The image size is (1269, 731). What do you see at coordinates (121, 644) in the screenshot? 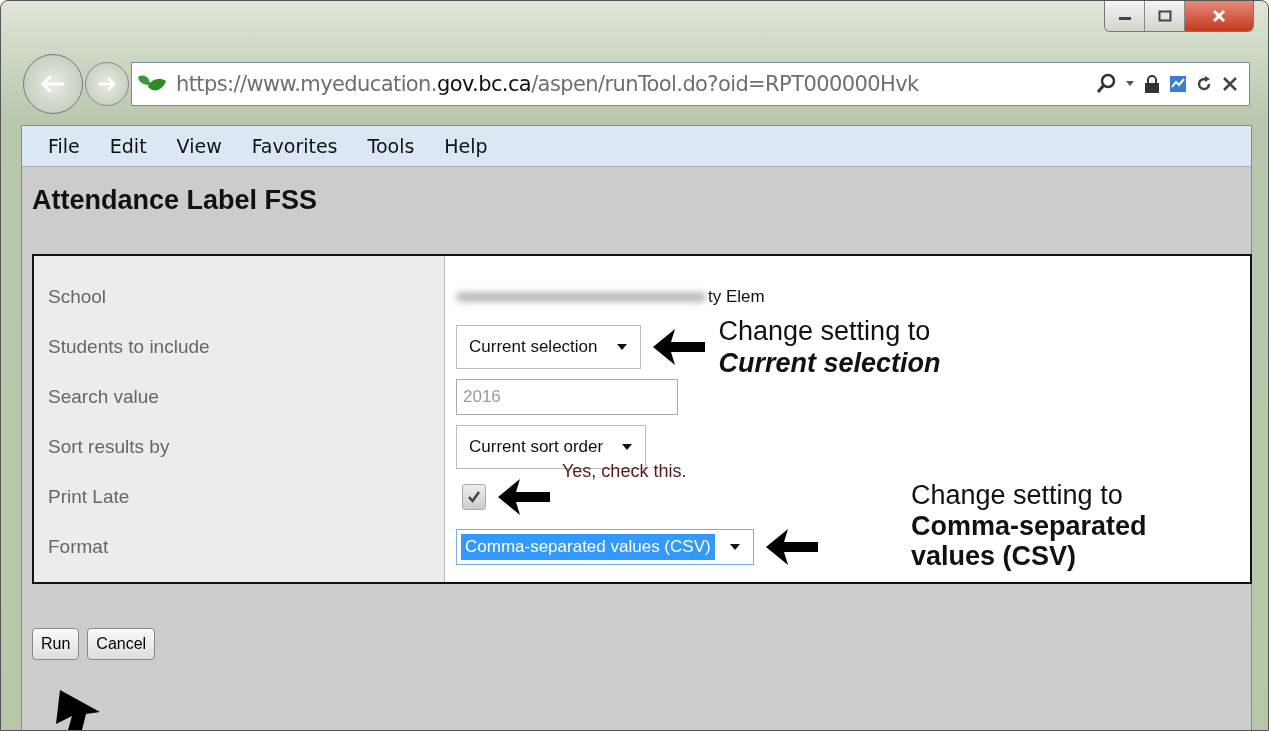
I see `form-button: Cancel` at bounding box center [121, 644].